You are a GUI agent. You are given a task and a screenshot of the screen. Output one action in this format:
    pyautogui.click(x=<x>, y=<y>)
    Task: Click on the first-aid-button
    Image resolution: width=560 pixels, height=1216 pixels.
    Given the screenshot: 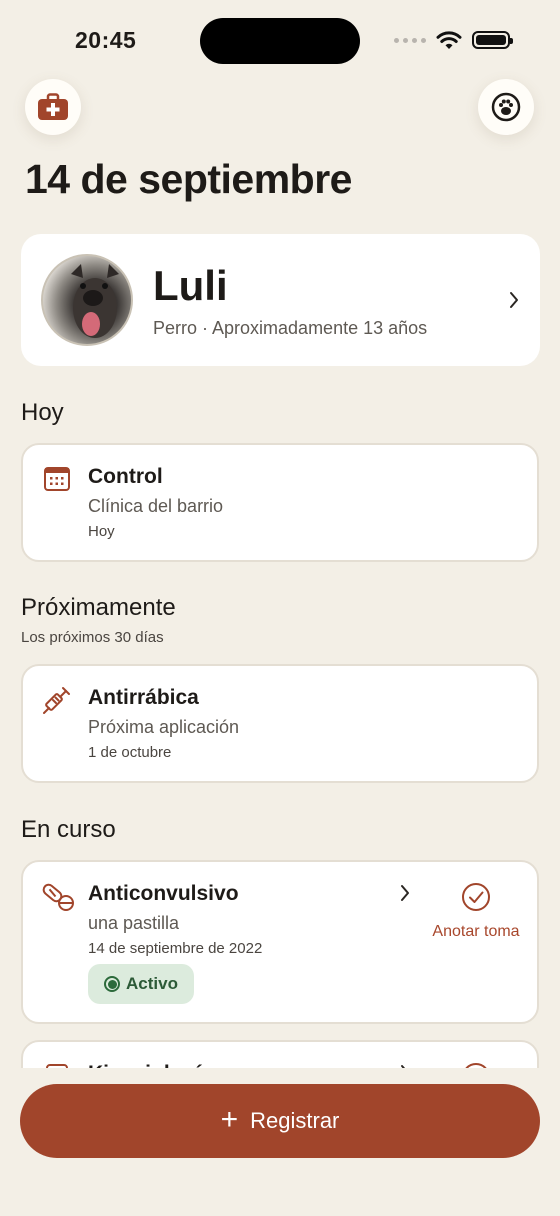 What is the action you would take?
    pyautogui.click(x=53, y=107)
    